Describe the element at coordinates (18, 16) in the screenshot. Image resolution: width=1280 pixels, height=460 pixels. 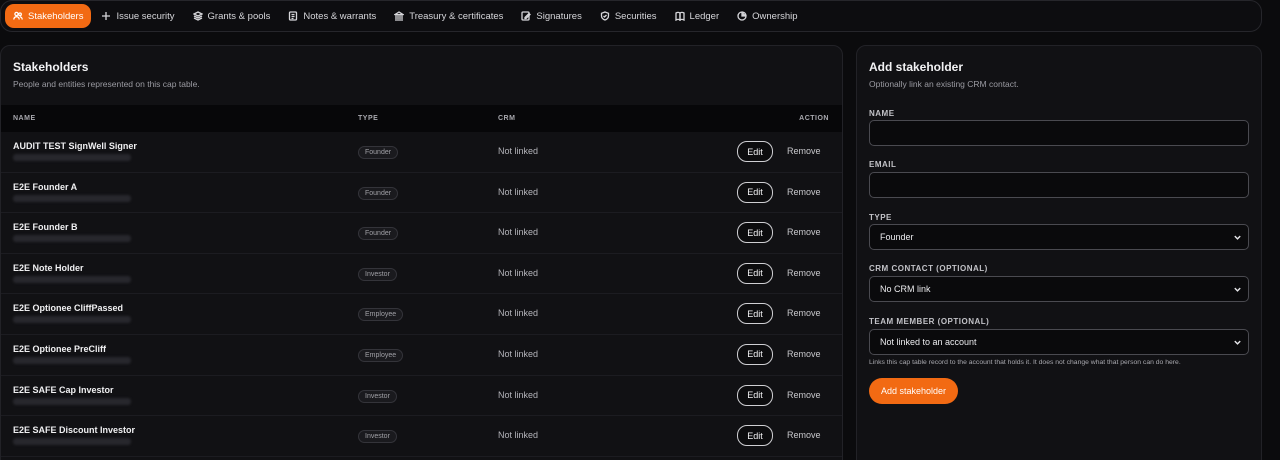
I see `users-icon` at that location.